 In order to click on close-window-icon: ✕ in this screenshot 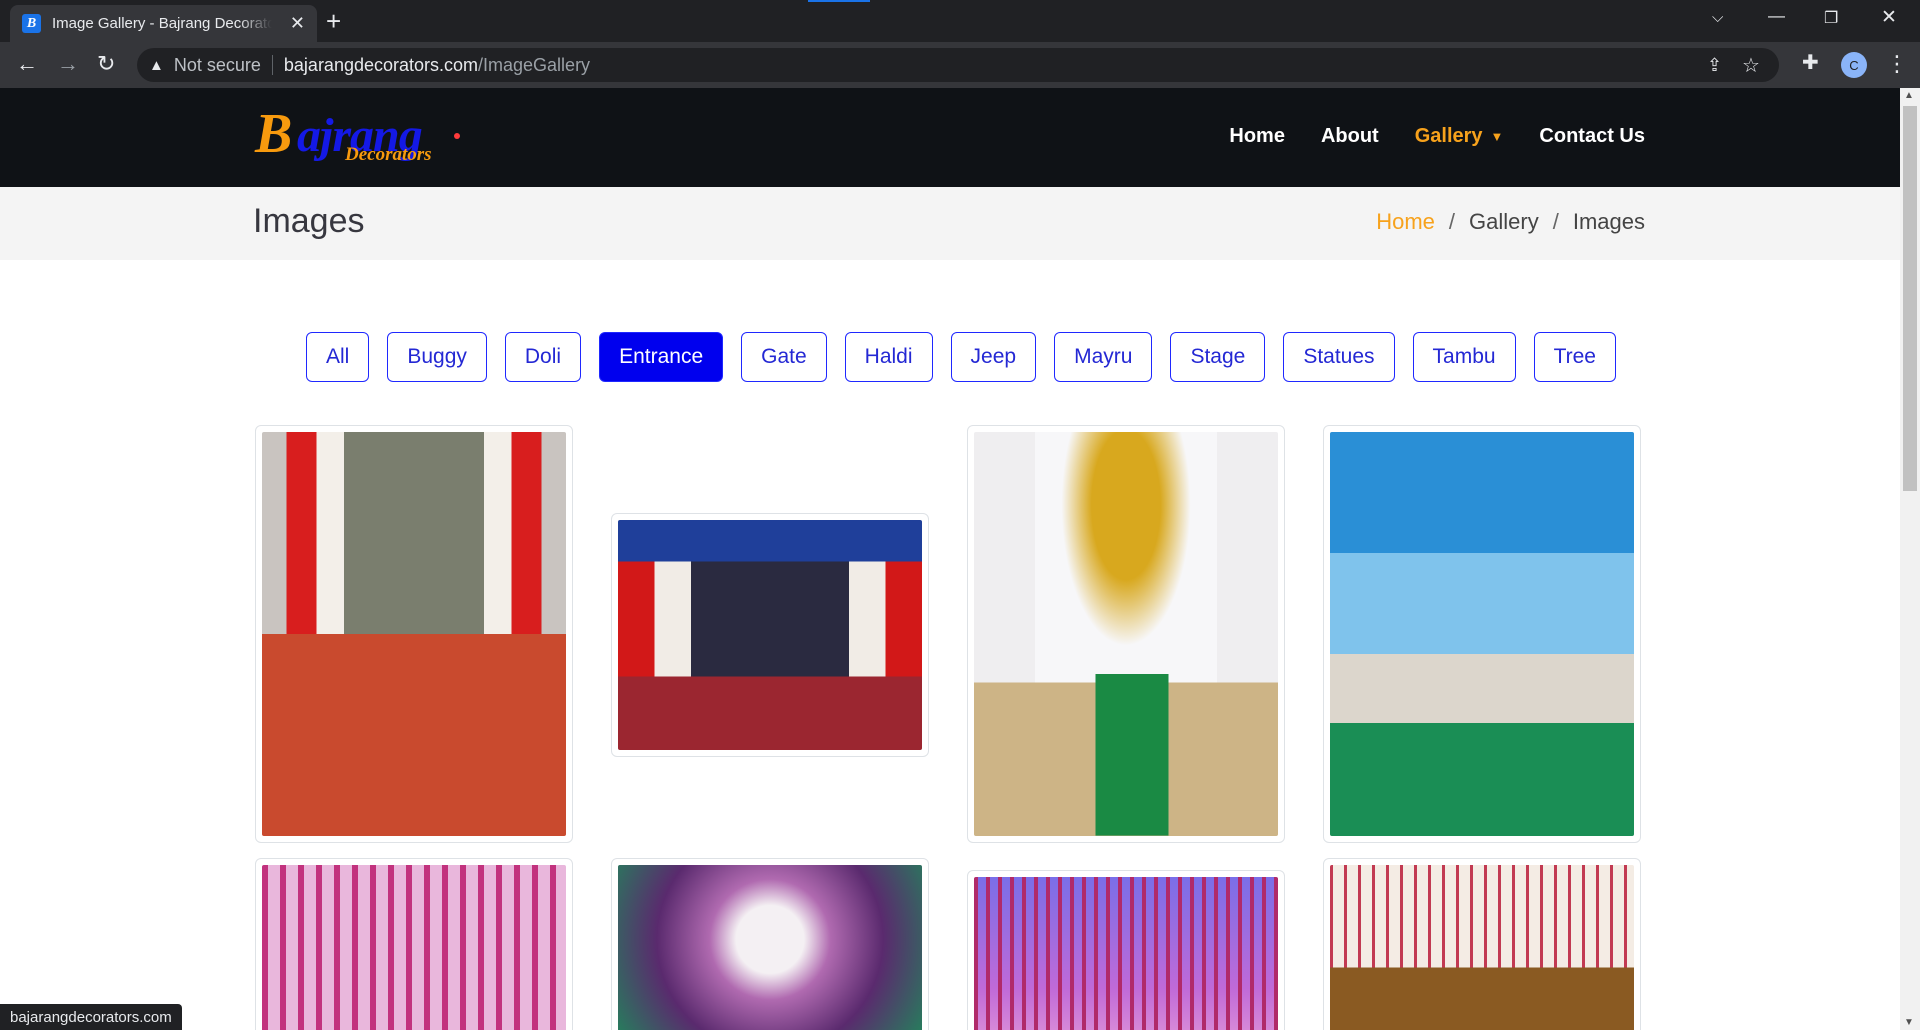, I will do `click(1889, 17)`.